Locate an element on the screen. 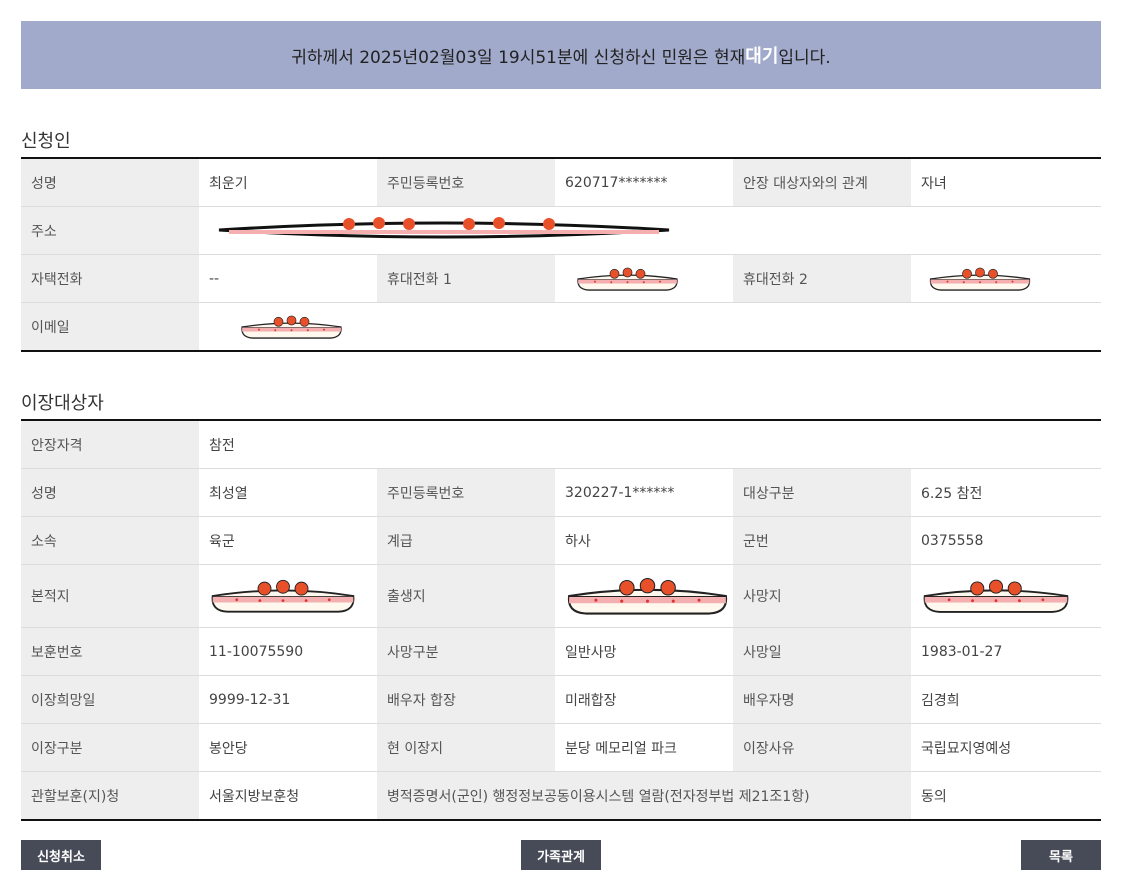  table-row: 이장희망일 9999-12-31 배우자 합장 미래합장 배우자명 김경희 is located at coordinates (561, 699).